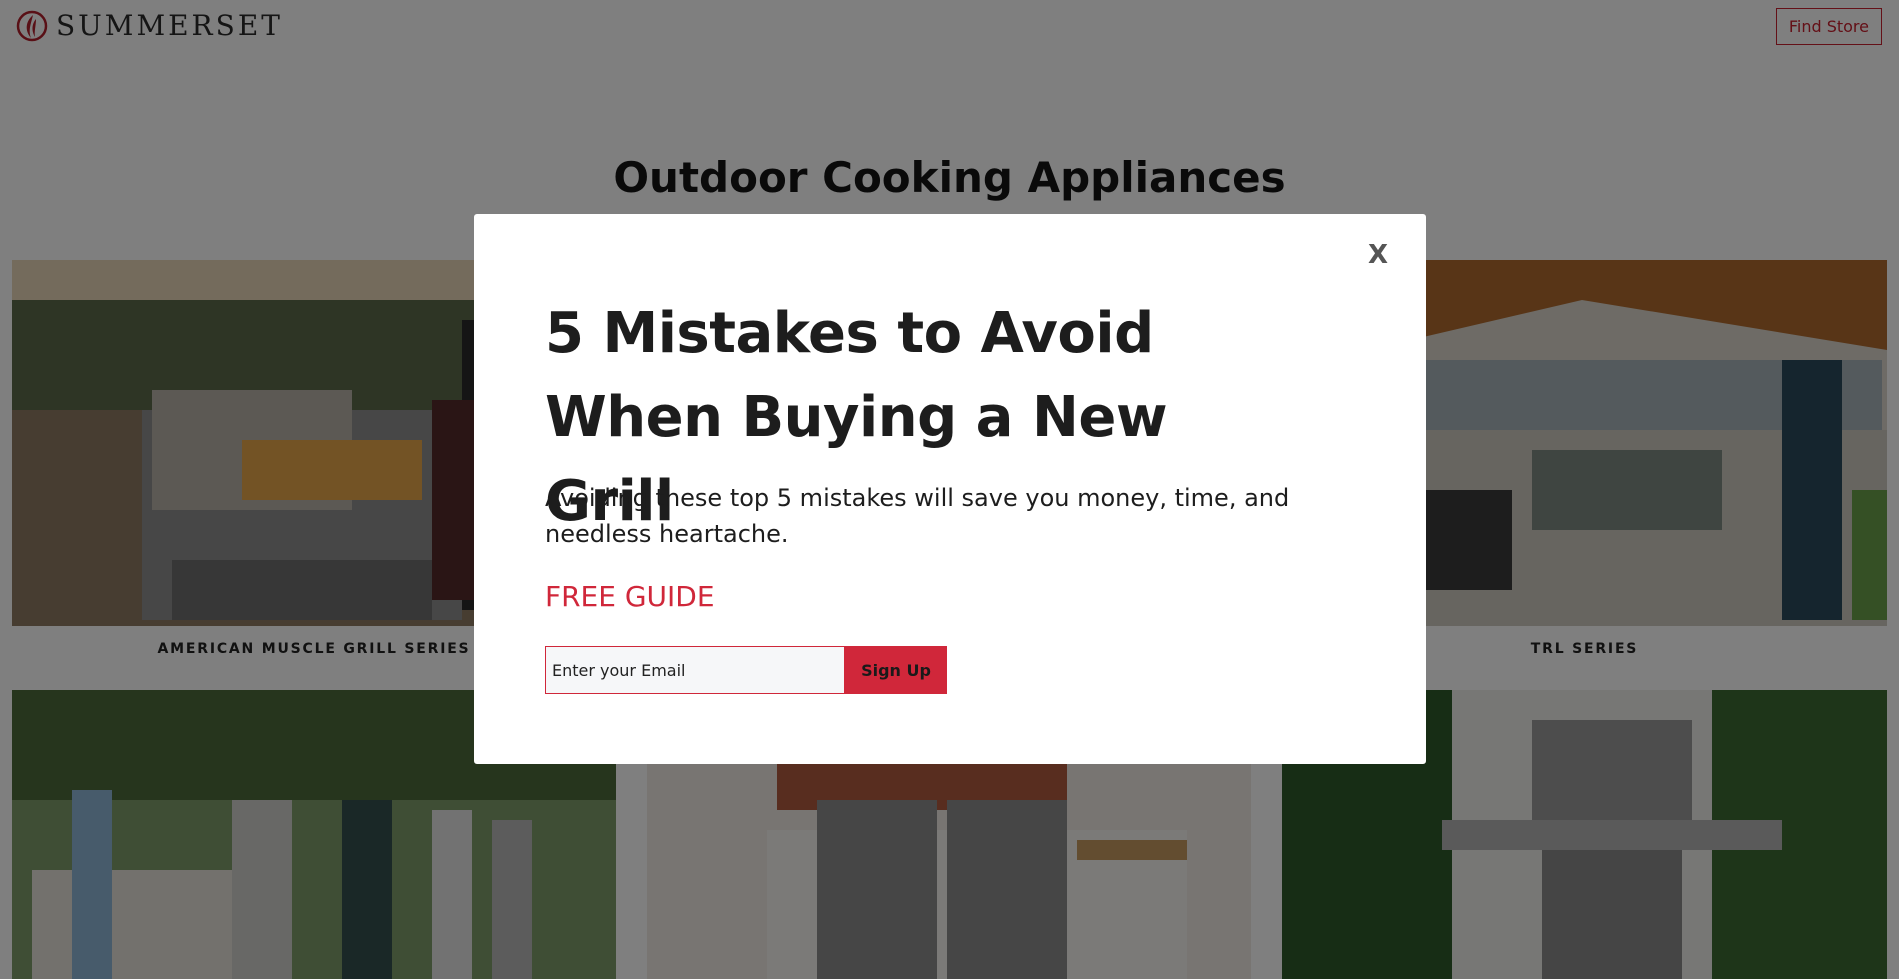 Image resolution: width=1899 pixels, height=979 pixels. I want to click on close-icon: X, so click(1378, 255).